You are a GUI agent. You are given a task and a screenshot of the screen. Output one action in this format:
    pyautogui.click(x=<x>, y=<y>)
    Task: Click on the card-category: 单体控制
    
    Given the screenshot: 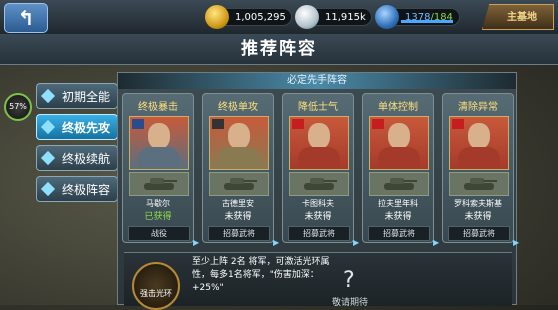 What is the action you would take?
    pyautogui.click(x=398, y=107)
    